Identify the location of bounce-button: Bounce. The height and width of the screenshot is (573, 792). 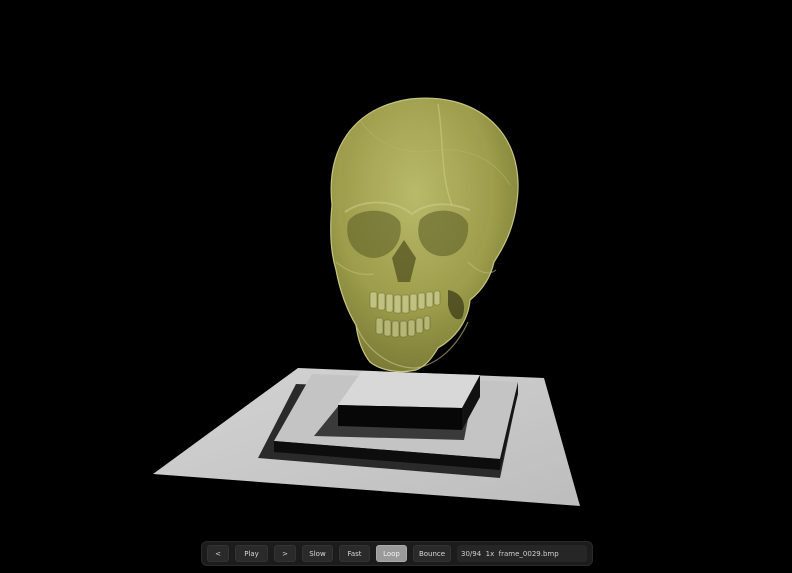
(432, 553).